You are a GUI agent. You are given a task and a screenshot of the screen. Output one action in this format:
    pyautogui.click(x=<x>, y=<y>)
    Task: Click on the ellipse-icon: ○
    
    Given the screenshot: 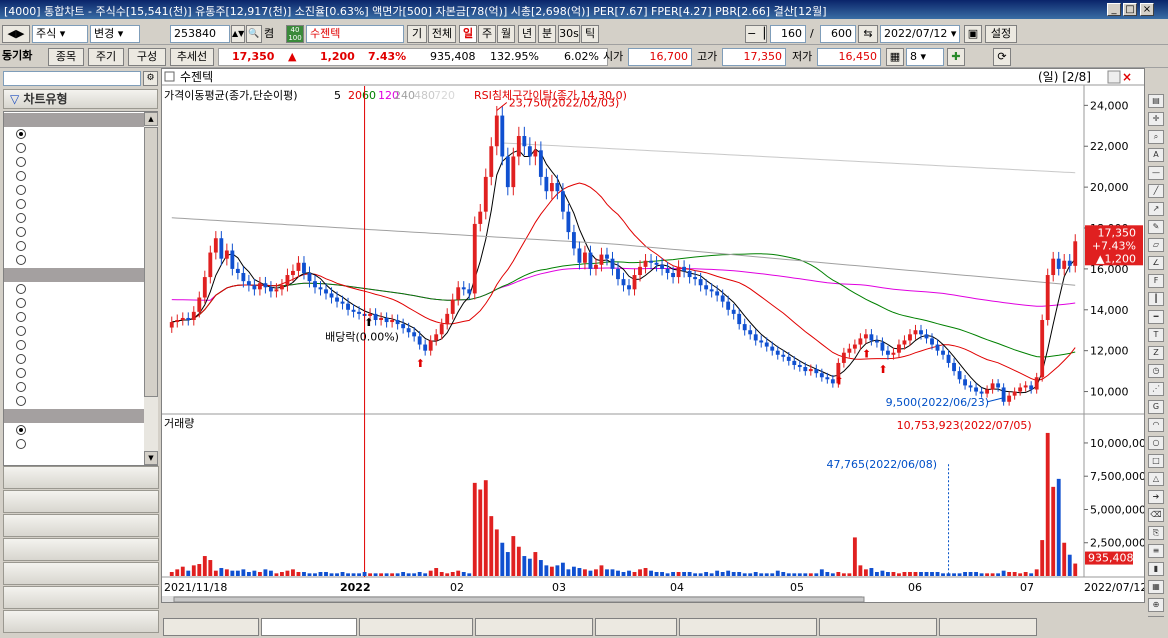 What is the action you would take?
    pyautogui.click(x=1156, y=443)
    